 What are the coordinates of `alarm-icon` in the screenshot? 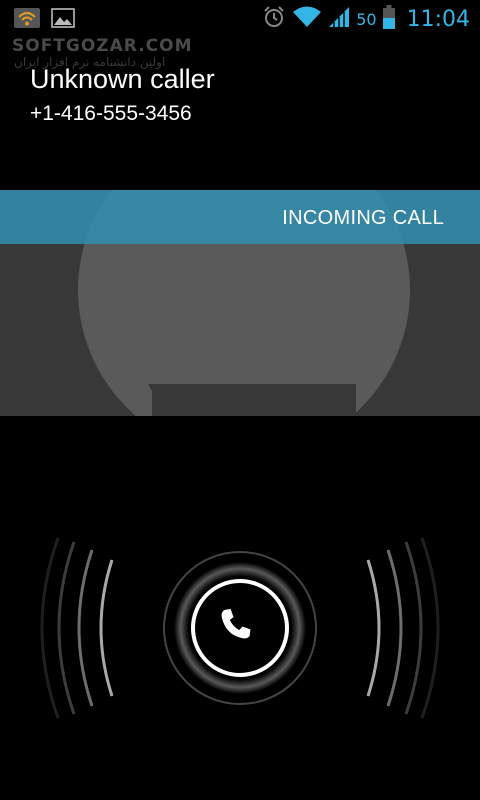 It's located at (274, 19).